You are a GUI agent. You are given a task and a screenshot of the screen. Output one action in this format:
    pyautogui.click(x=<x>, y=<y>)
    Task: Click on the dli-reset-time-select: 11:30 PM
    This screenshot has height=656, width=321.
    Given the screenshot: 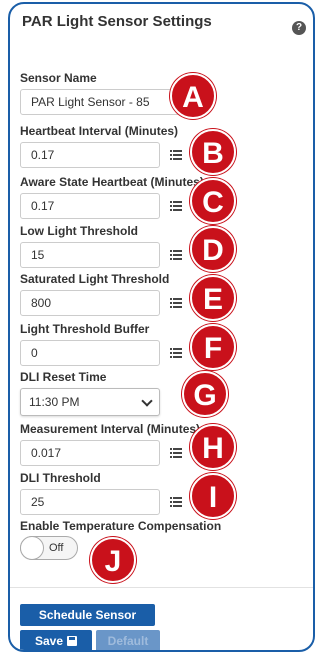 What is the action you would take?
    pyautogui.click(x=90, y=402)
    